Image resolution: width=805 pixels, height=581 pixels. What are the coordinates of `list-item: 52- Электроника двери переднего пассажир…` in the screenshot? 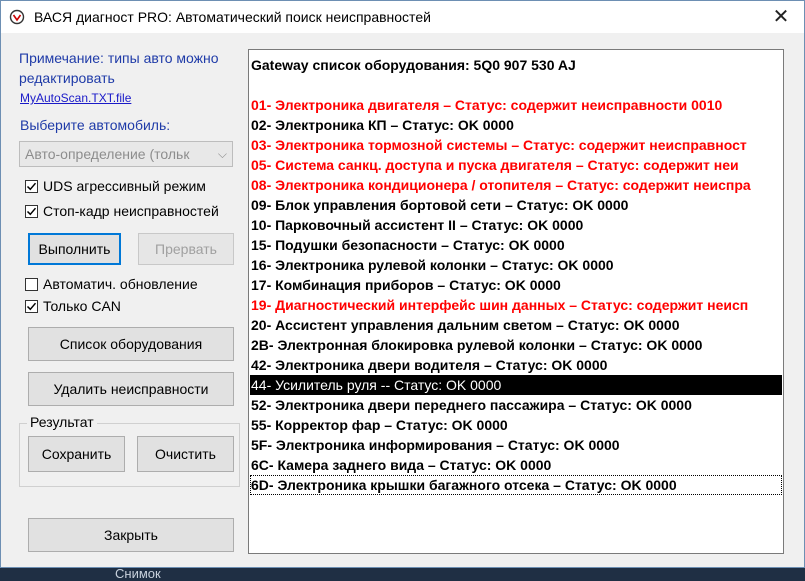 It's located at (516, 405).